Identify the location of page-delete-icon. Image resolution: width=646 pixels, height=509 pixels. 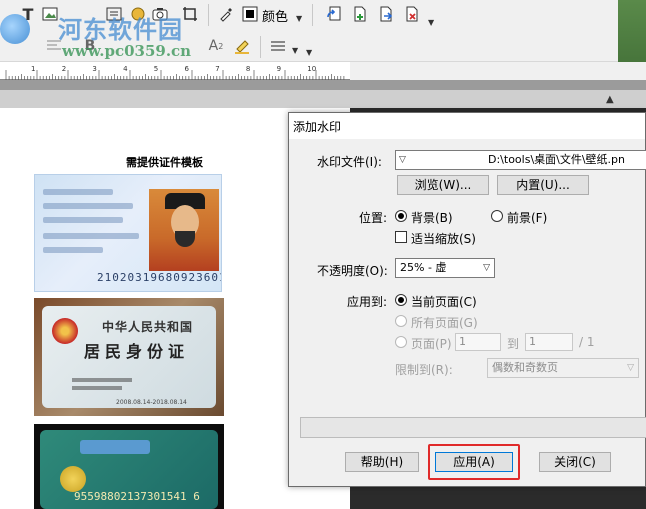
(412, 14).